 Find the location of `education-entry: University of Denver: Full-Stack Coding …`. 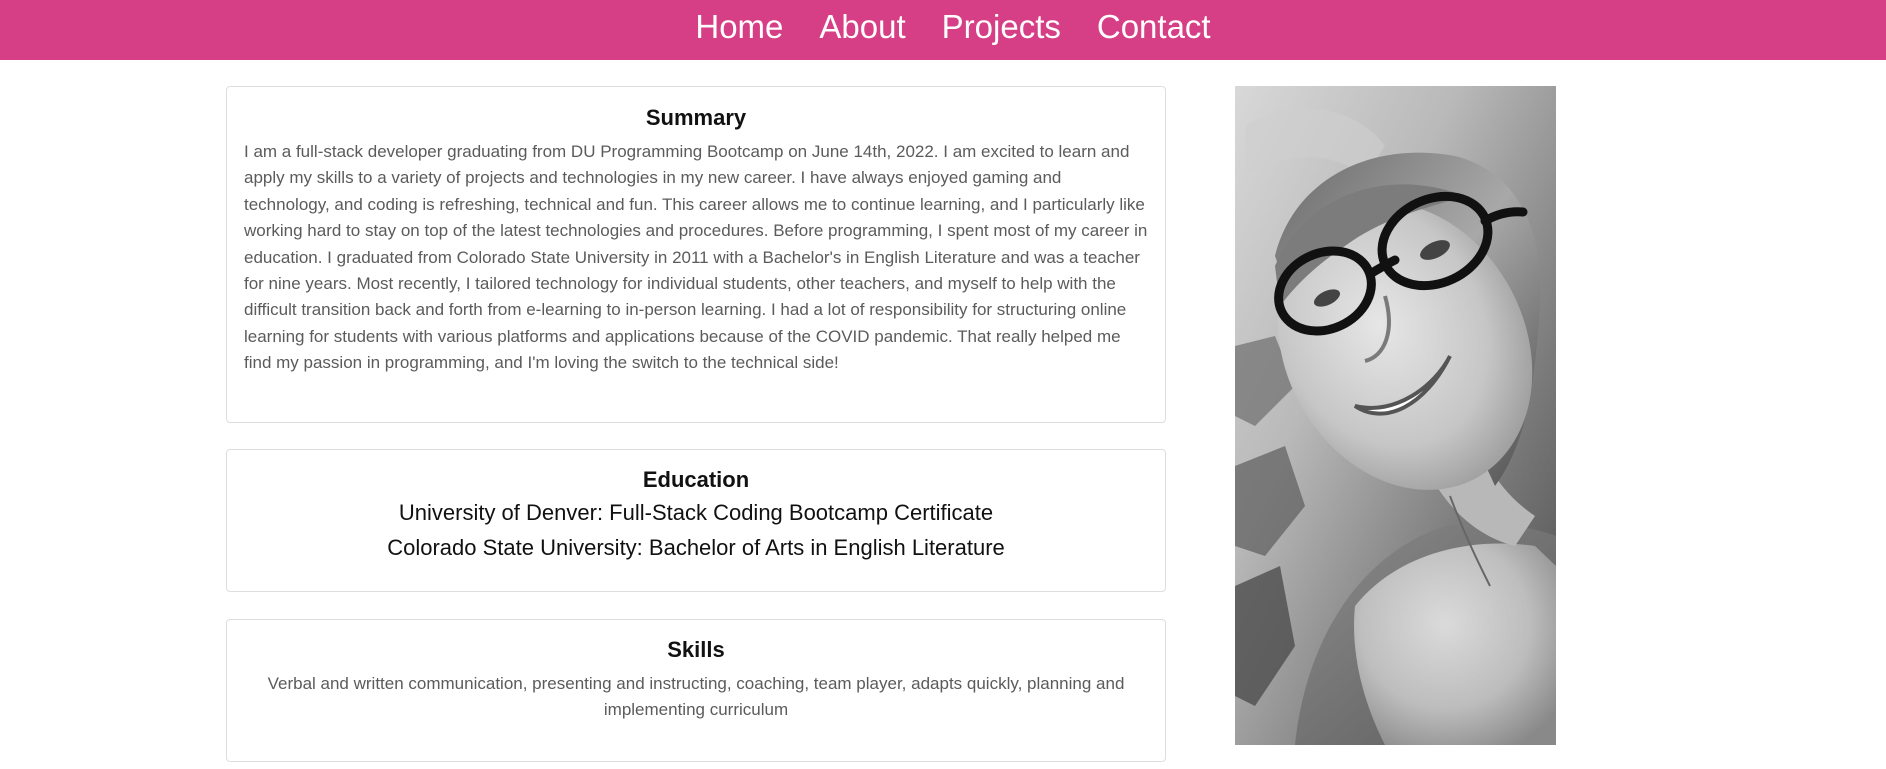

education-entry: University of Denver: Full-Stack Coding … is located at coordinates (696, 512).